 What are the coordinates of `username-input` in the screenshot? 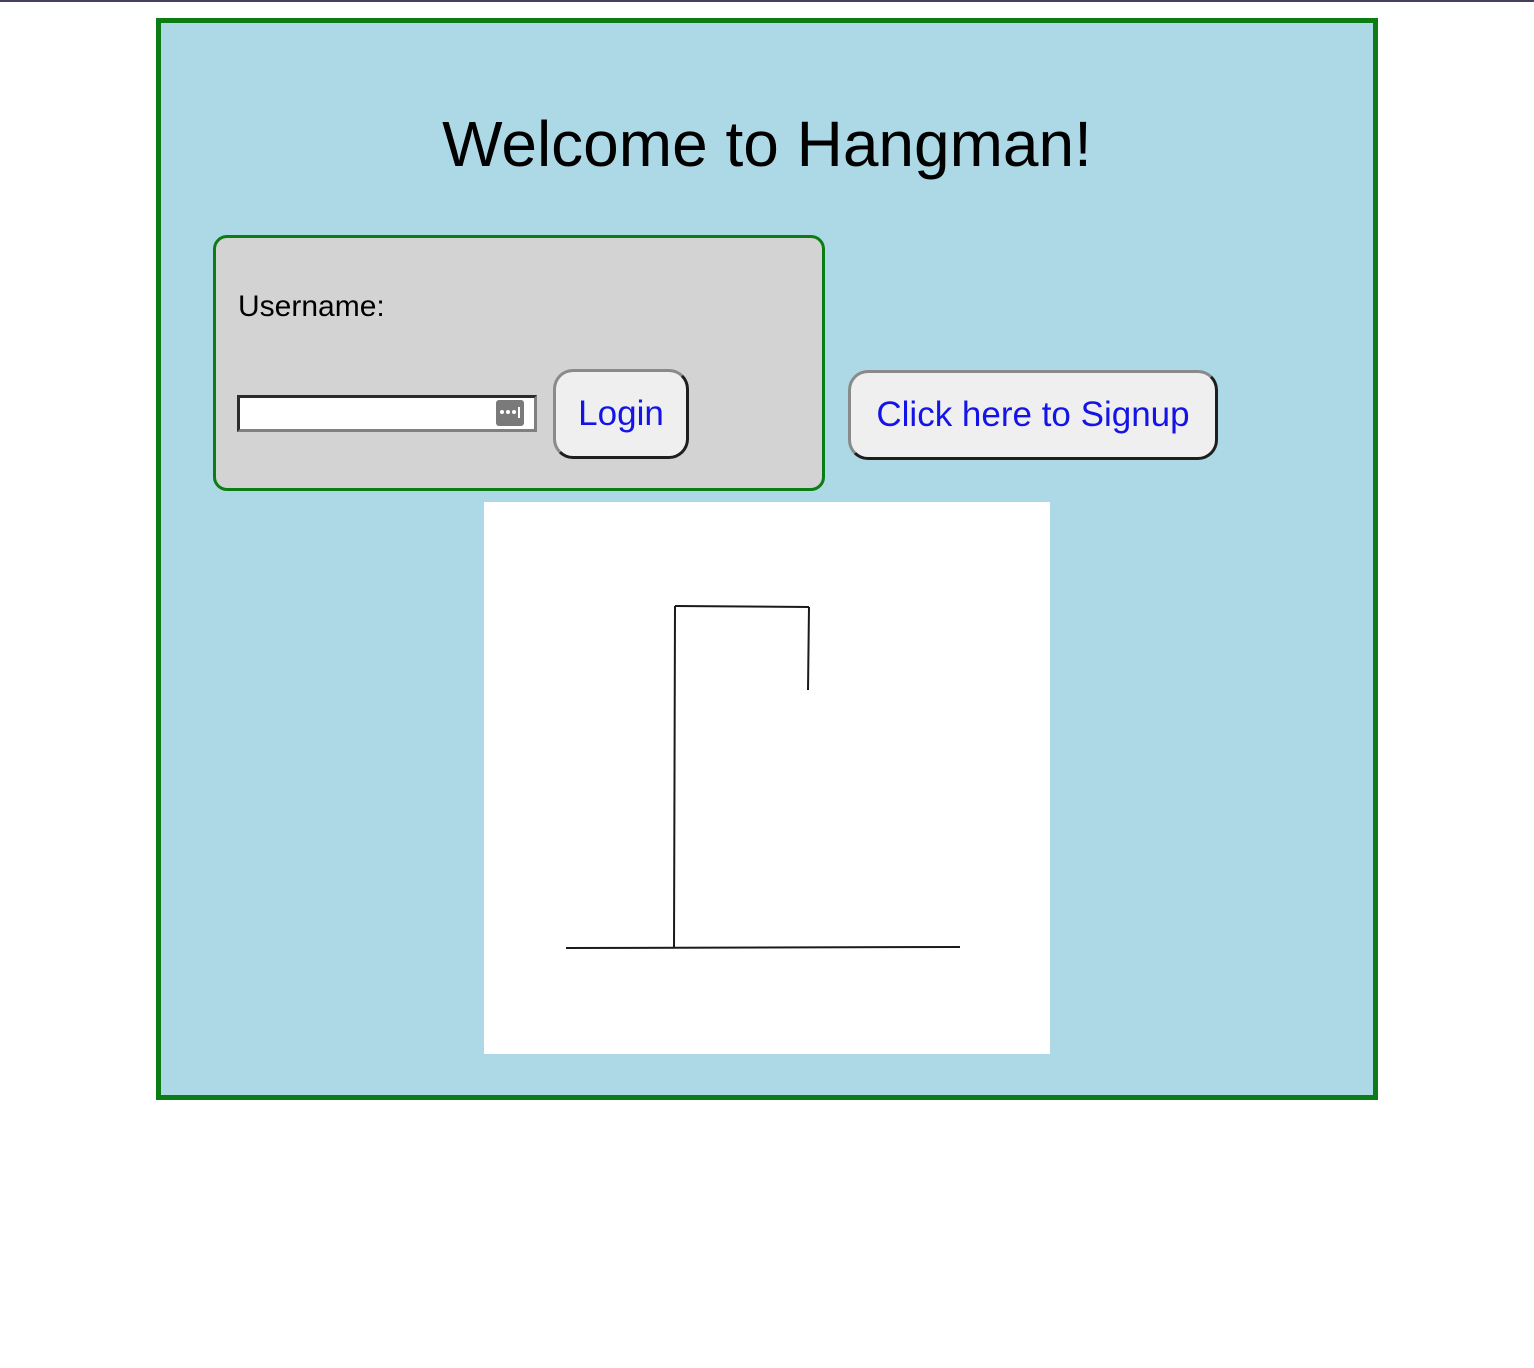 It's located at (367, 413).